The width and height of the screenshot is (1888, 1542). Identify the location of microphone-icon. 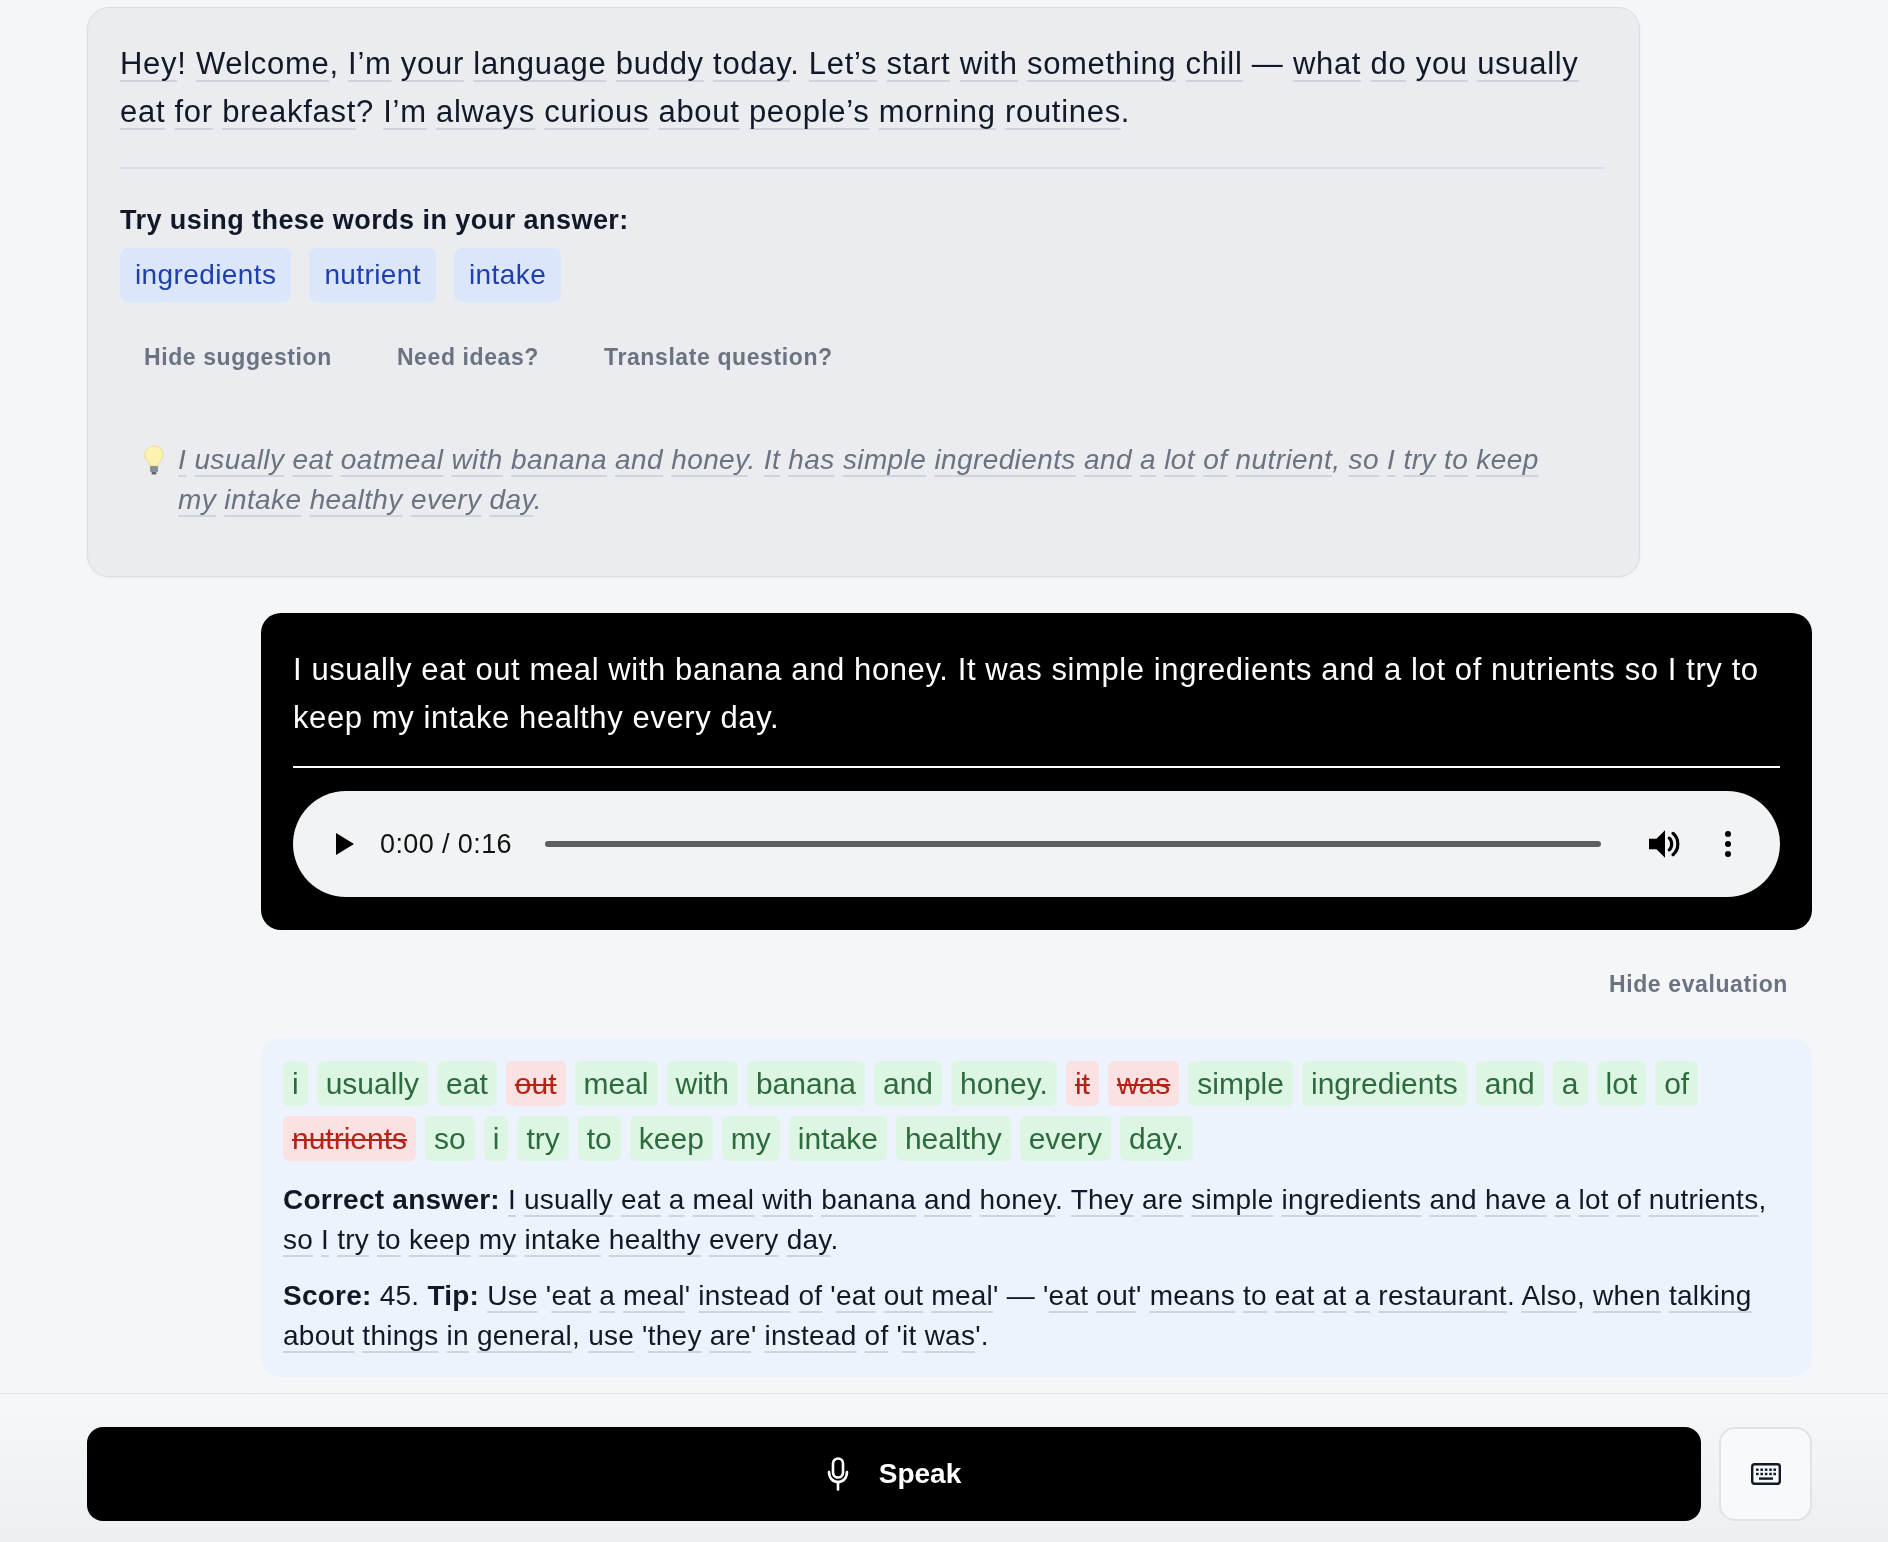
(837, 1474).